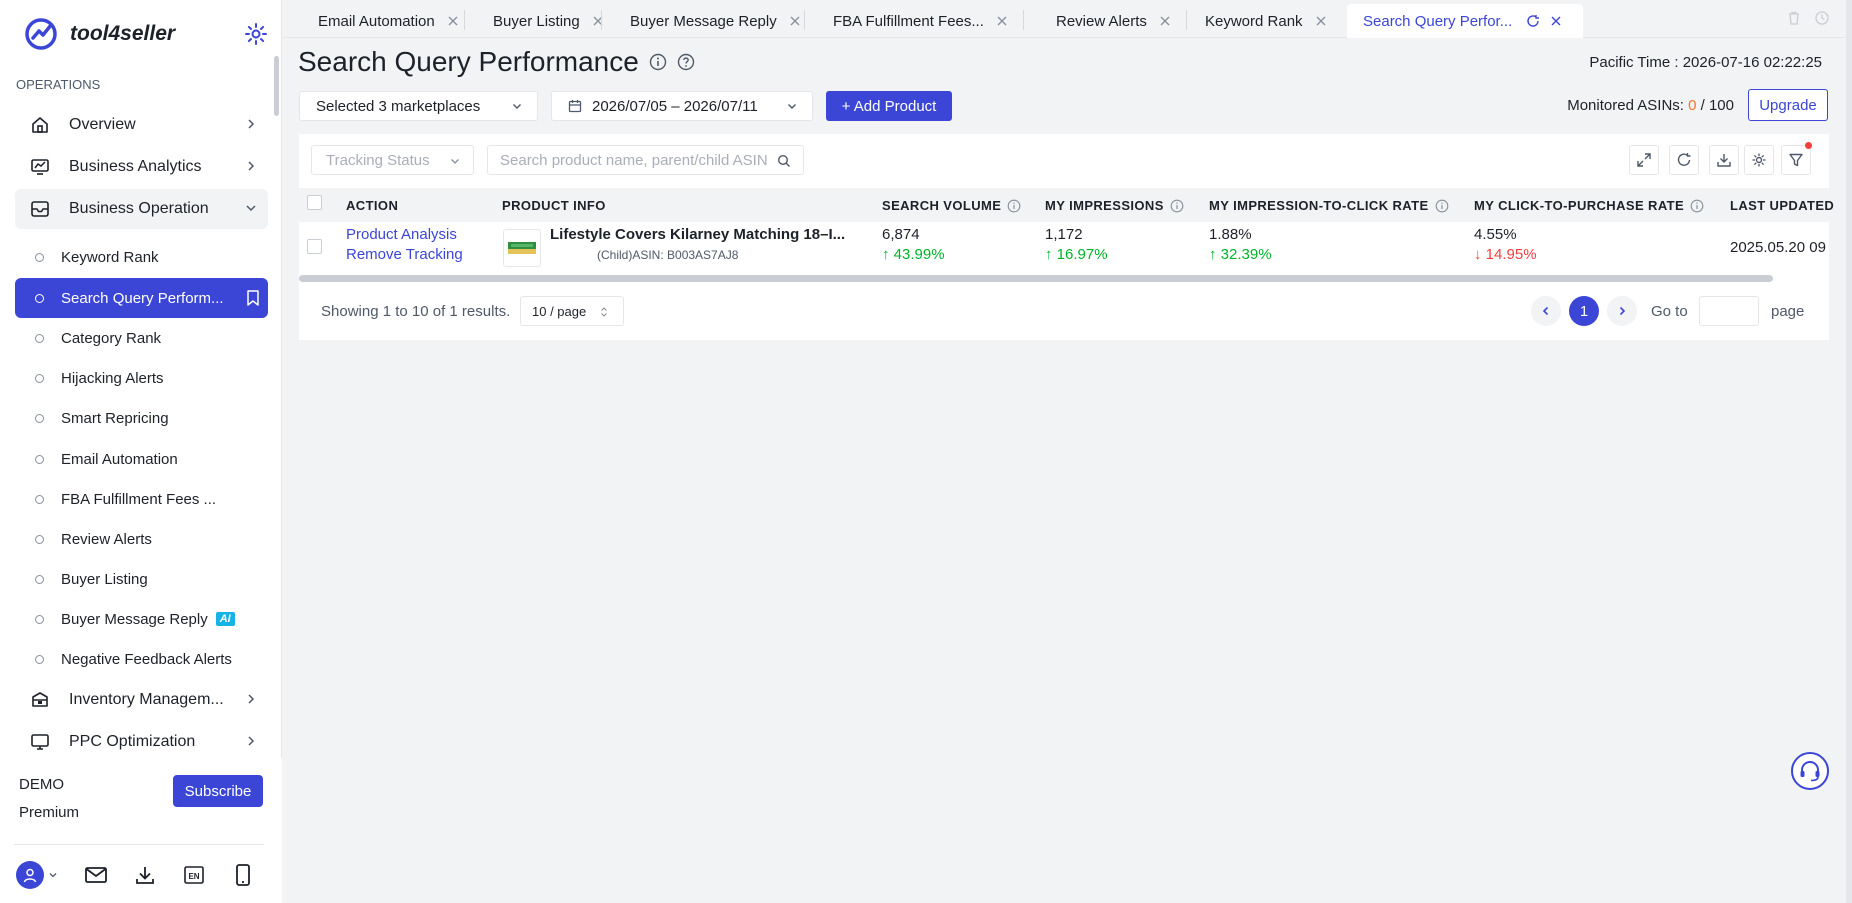 This screenshot has height=903, width=1852. Describe the element at coordinates (1036, 278) in the screenshot. I see `table-horizontal-scrollbar` at that location.